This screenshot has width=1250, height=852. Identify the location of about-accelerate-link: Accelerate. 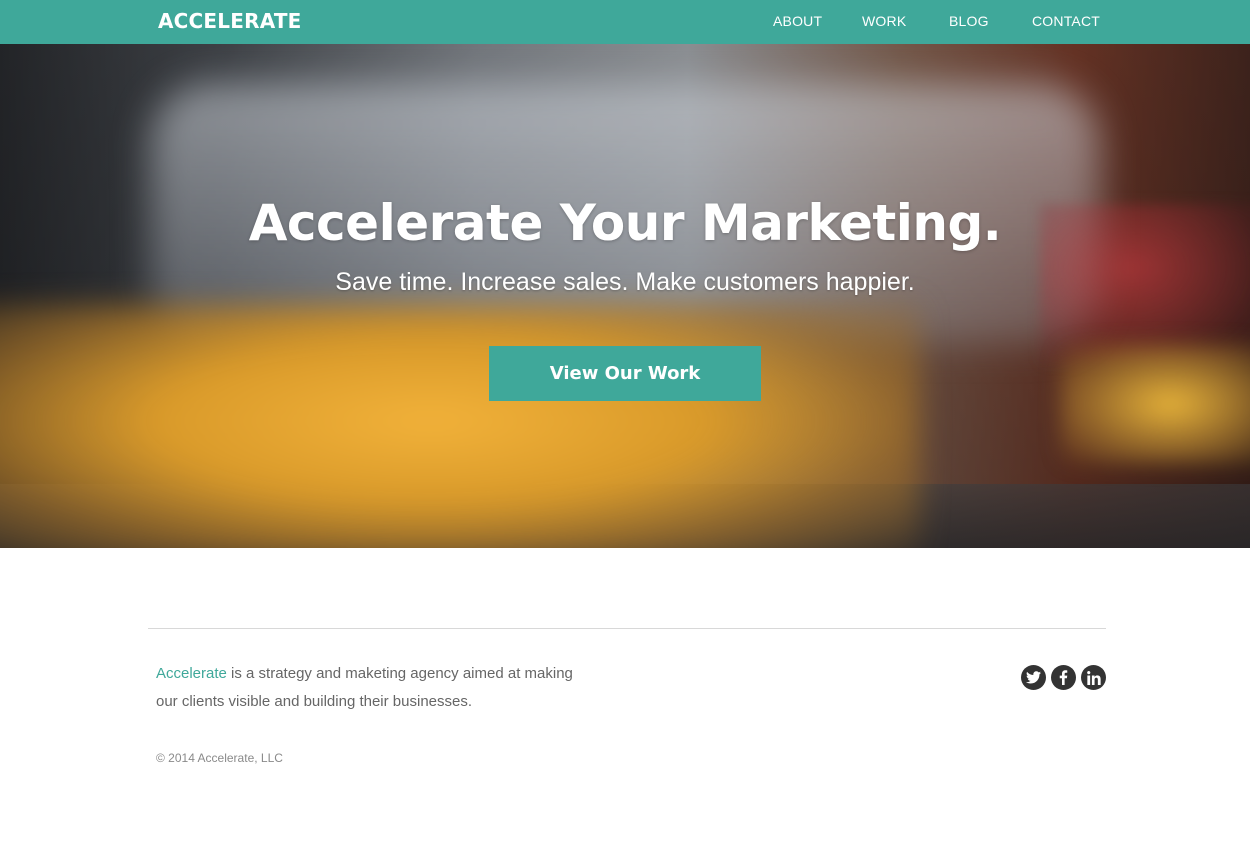
(191, 673).